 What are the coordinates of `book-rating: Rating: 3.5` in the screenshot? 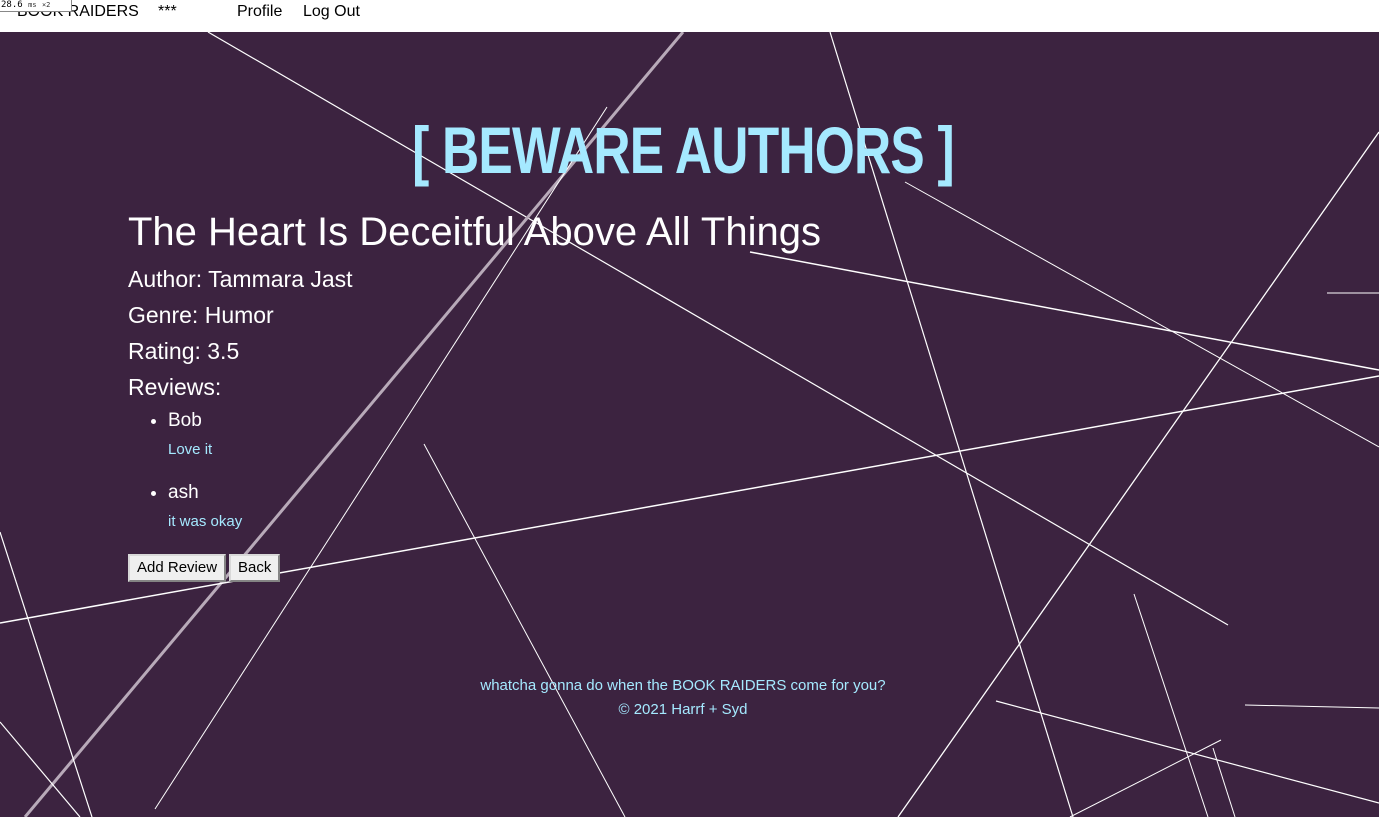 It's located at (184, 351).